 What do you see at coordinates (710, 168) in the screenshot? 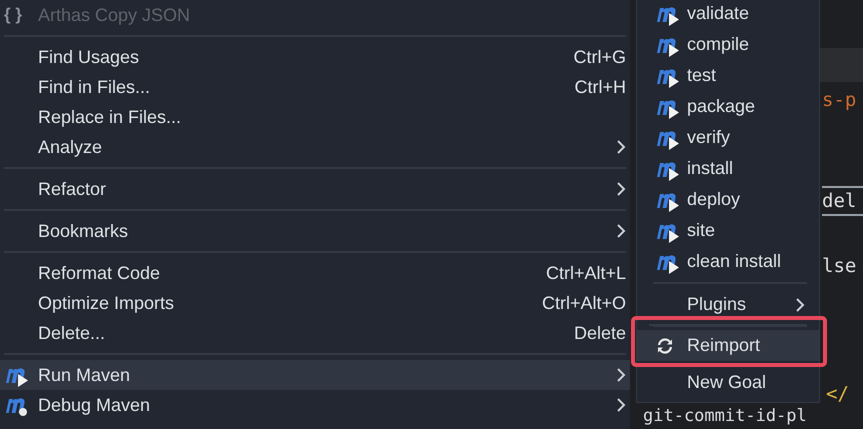
I see `menu-item-label: install` at bounding box center [710, 168].